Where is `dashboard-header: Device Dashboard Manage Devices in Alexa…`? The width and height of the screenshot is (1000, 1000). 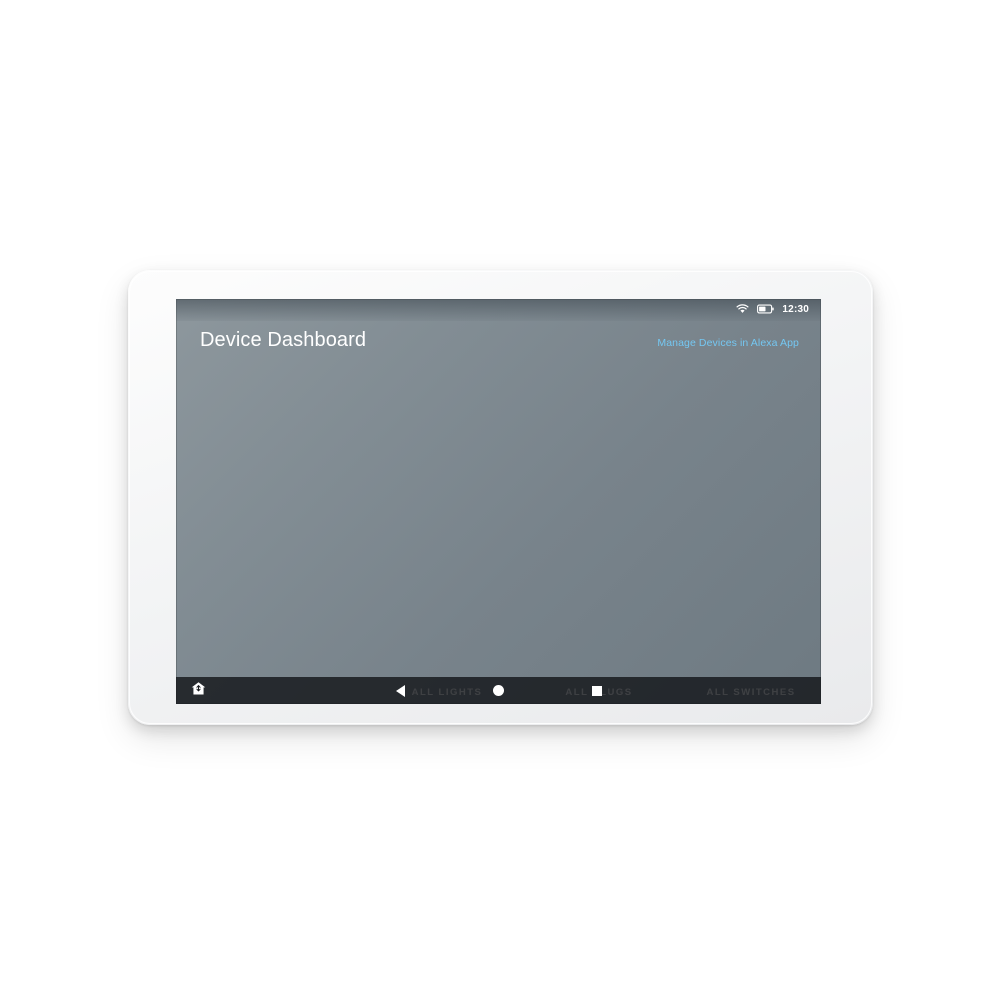 dashboard-header: Device Dashboard Manage Devices in Alexa… is located at coordinates (499, 340).